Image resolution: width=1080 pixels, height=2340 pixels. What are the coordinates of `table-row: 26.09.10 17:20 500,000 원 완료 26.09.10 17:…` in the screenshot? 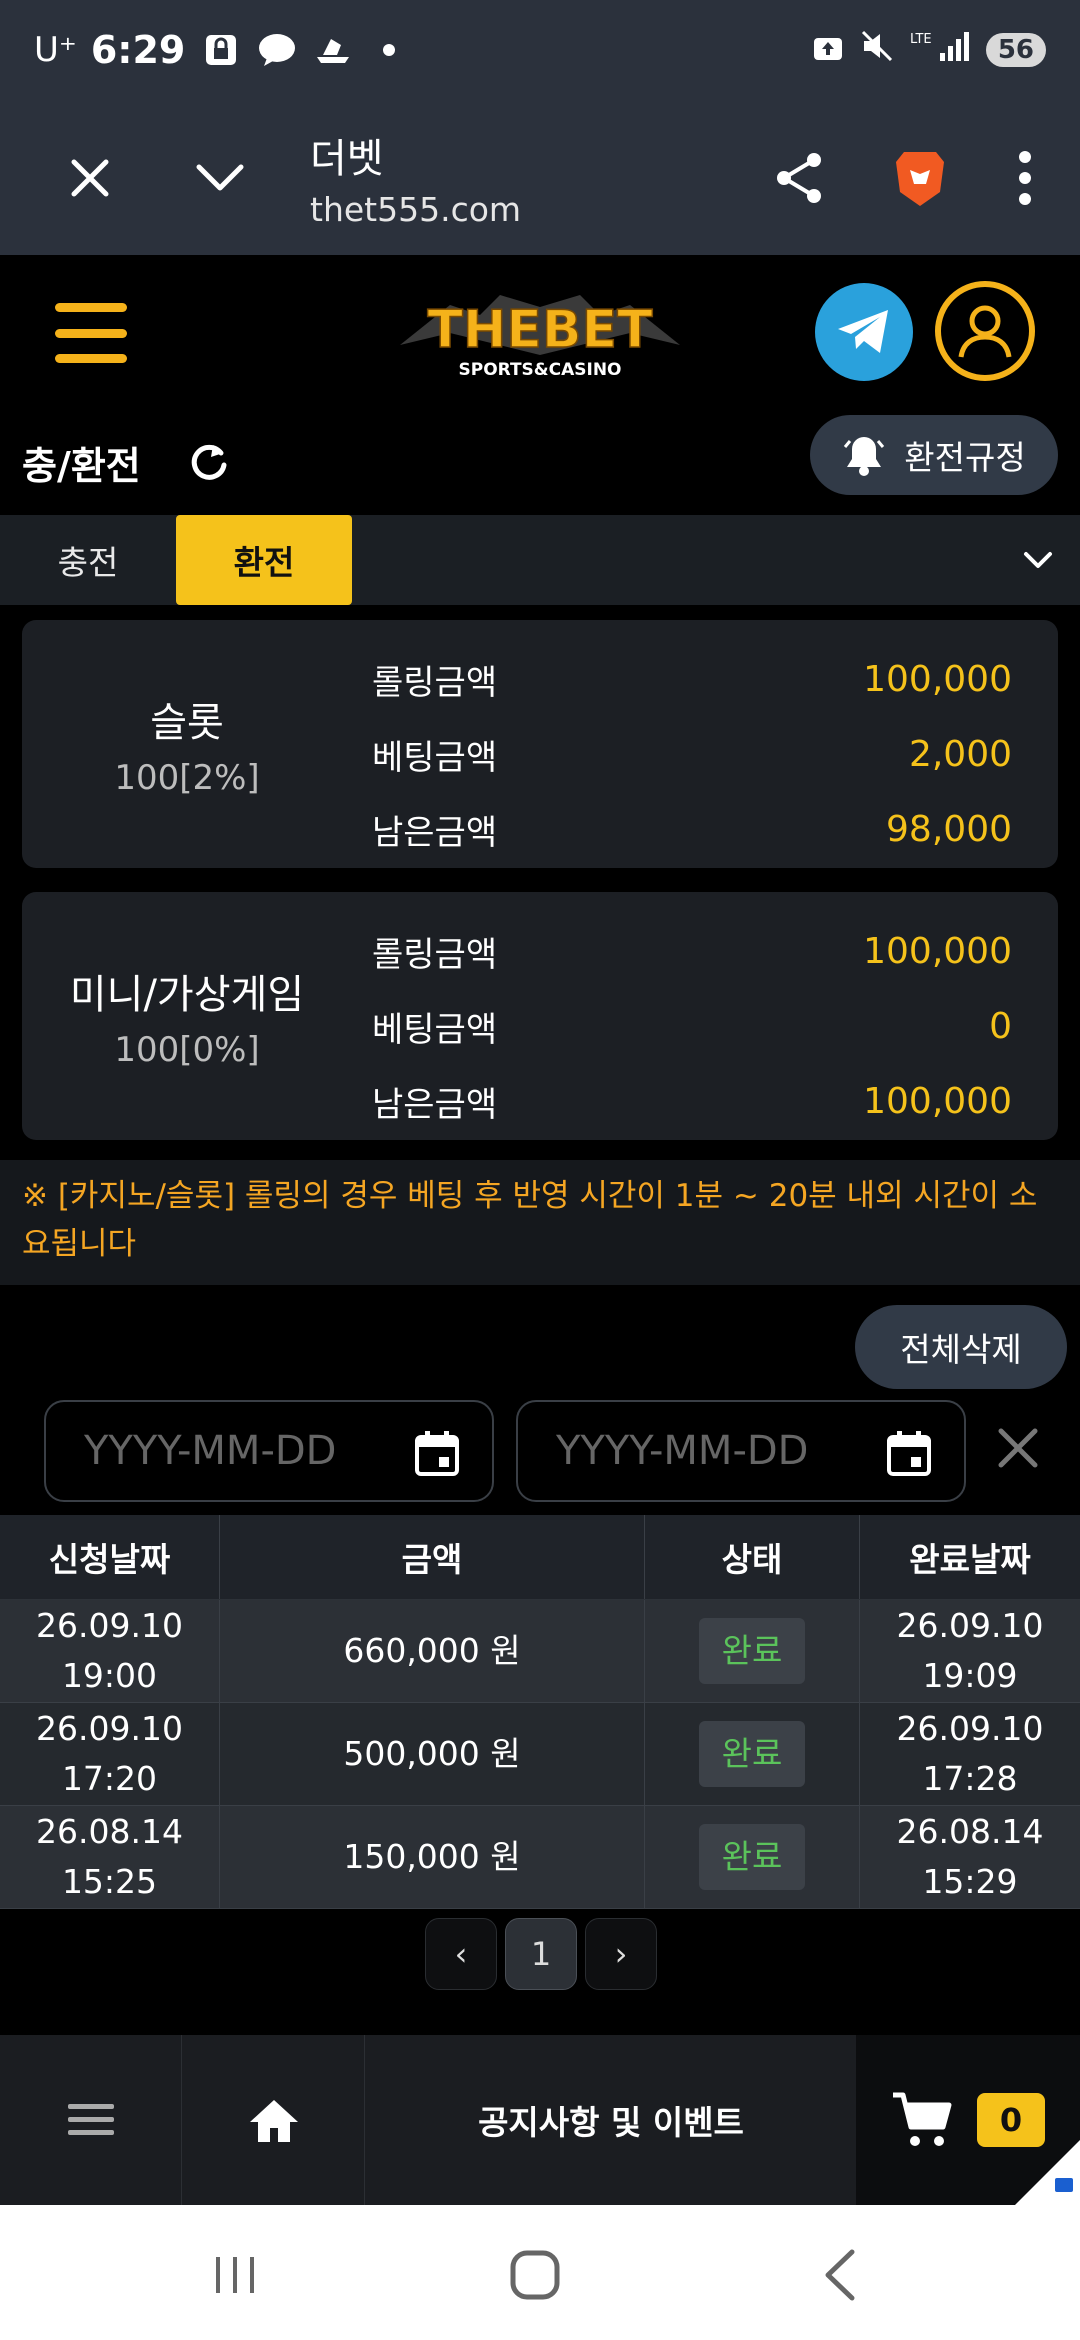 It's located at (540, 1754).